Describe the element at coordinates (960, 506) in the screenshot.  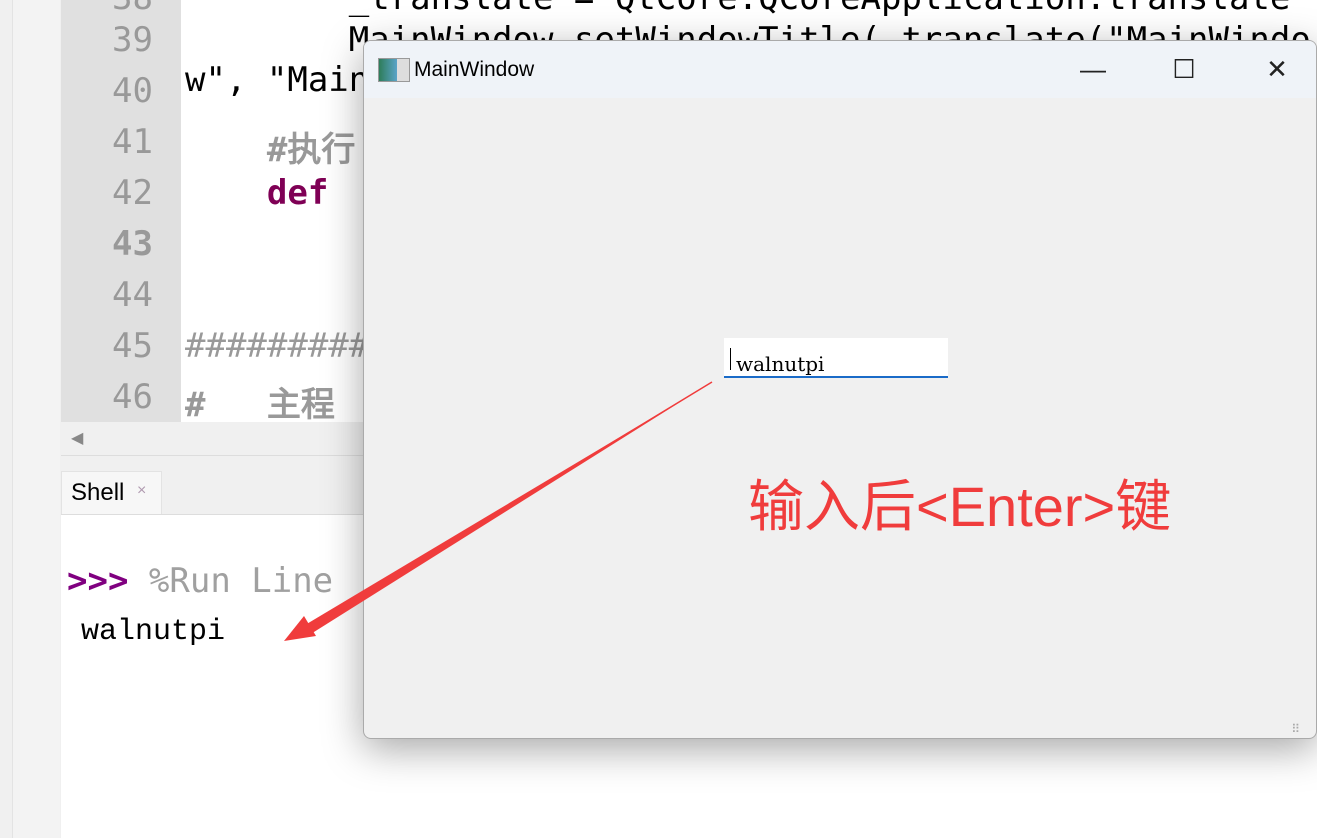
I see `annotation-text: 输入后<Enter>键` at that location.